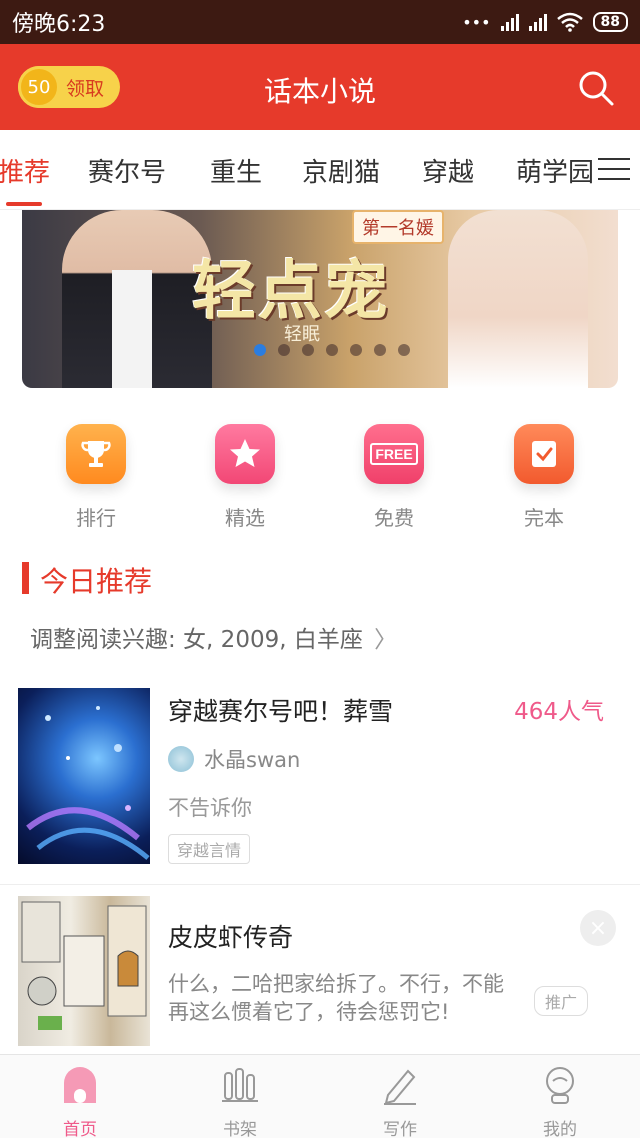 The height and width of the screenshot is (1138, 640). Describe the element at coordinates (209, 849) in the screenshot. I see `genre-tag: 穿越言情` at that location.